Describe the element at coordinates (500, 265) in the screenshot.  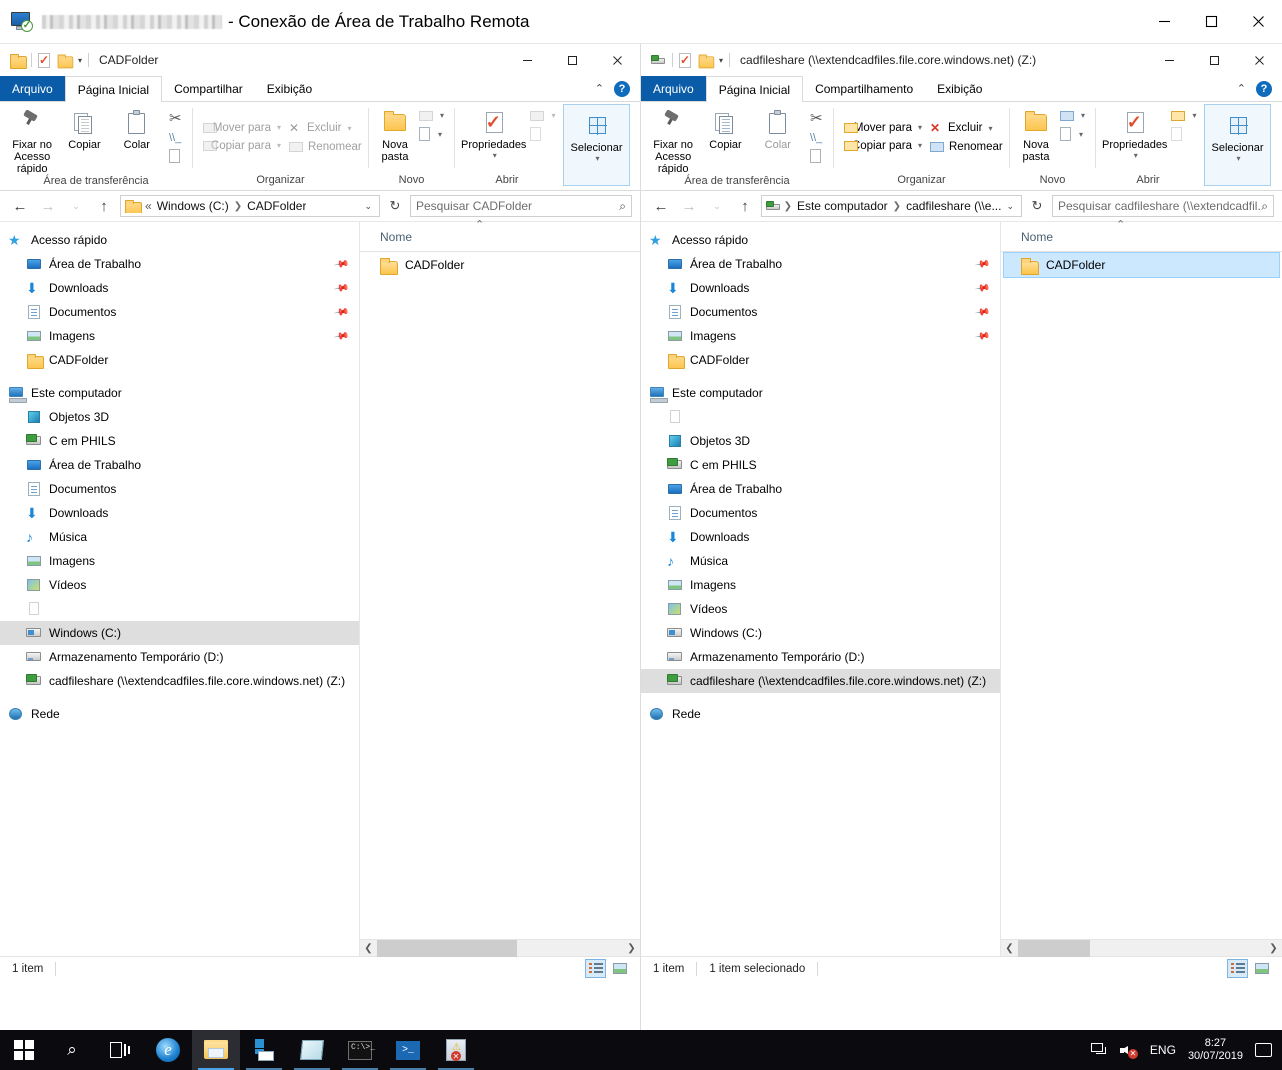
I see `file-list-item-cadfolder: CADFolder` at that location.